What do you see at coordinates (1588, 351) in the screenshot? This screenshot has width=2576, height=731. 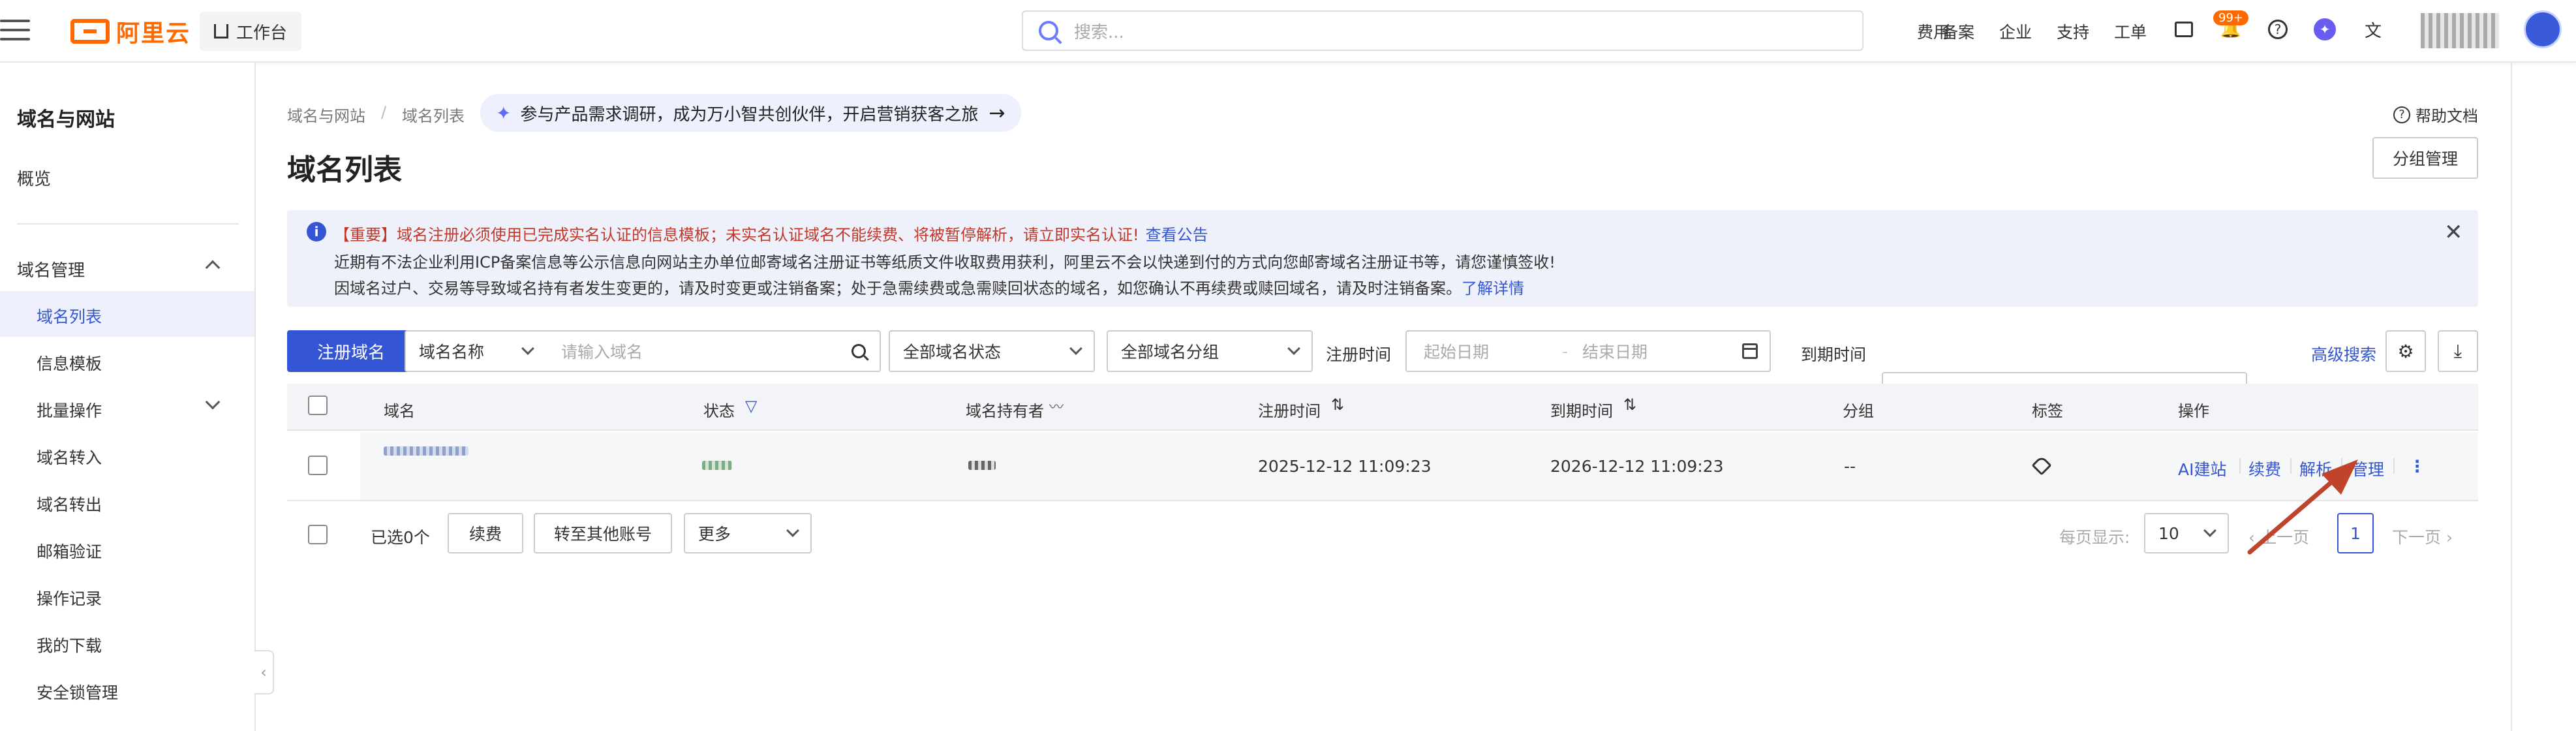 I see `reg-time-range-picker: 起始日期 - 结束日期` at bounding box center [1588, 351].